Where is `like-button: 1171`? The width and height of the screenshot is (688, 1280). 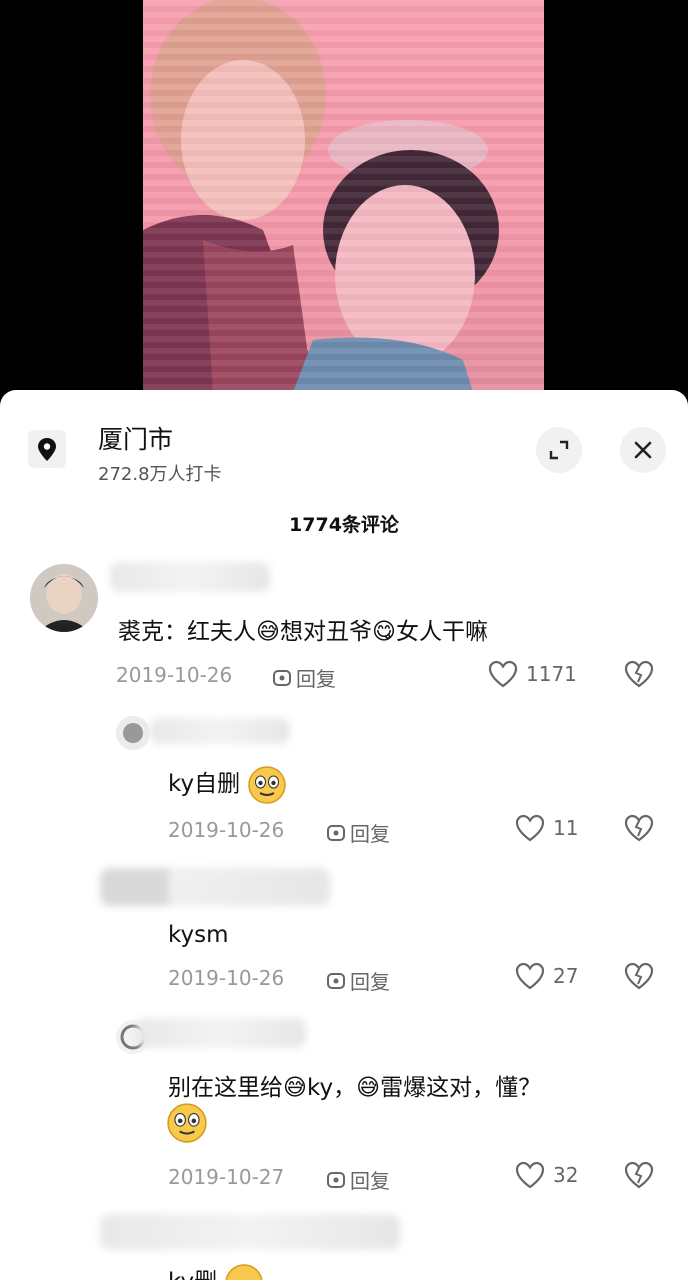
like-button: 1171 is located at coordinates (532, 674).